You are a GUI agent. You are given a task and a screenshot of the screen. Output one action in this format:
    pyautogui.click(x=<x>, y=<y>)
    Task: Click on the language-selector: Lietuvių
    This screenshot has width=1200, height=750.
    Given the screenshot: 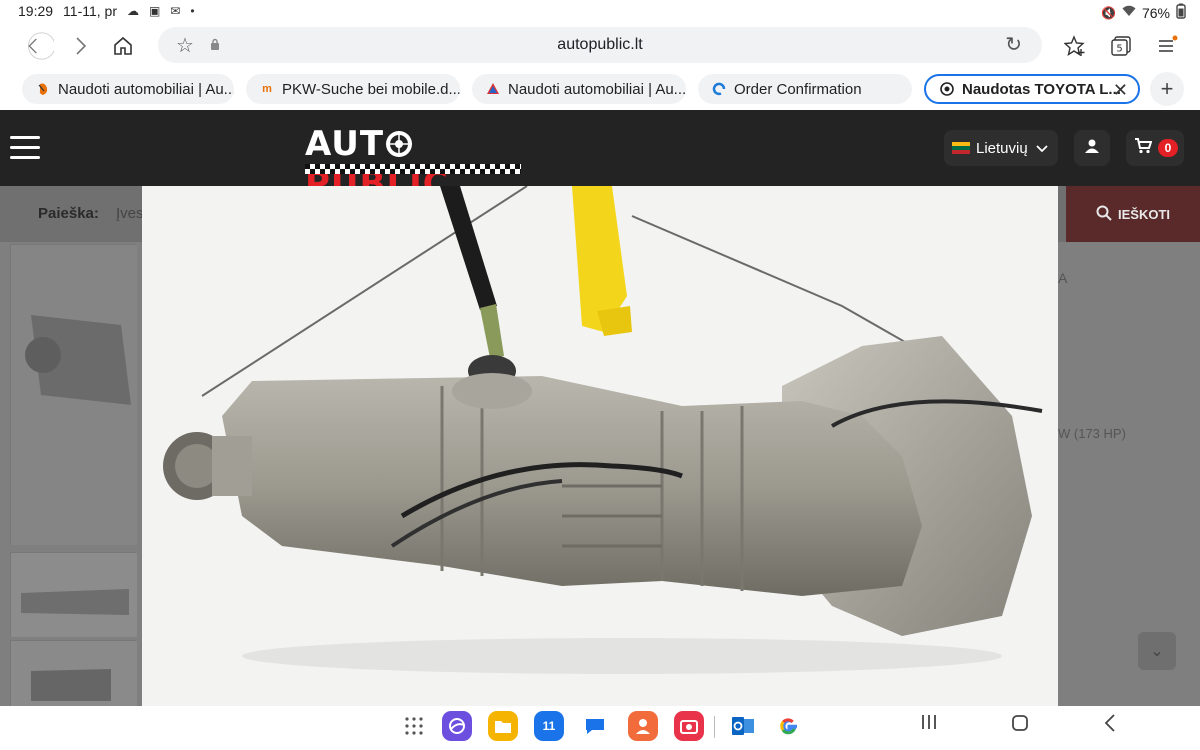 What is the action you would take?
    pyautogui.click(x=1001, y=148)
    